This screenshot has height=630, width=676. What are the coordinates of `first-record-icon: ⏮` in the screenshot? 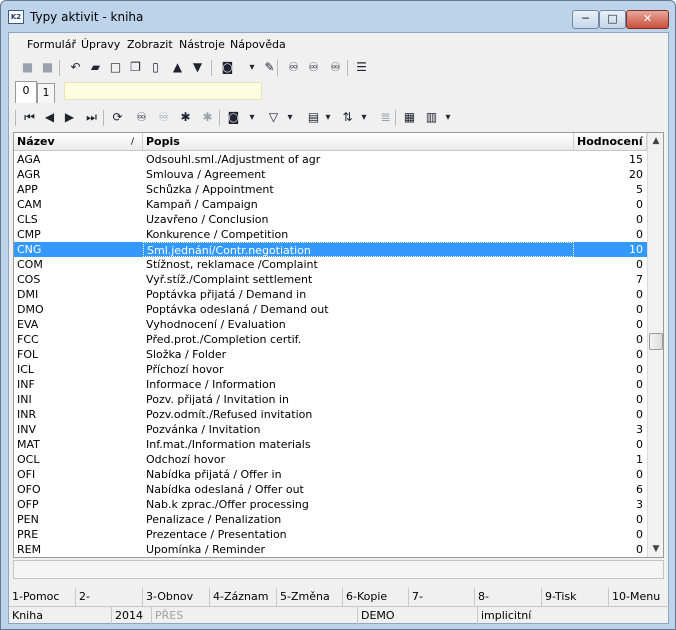 It's located at (29, 117).